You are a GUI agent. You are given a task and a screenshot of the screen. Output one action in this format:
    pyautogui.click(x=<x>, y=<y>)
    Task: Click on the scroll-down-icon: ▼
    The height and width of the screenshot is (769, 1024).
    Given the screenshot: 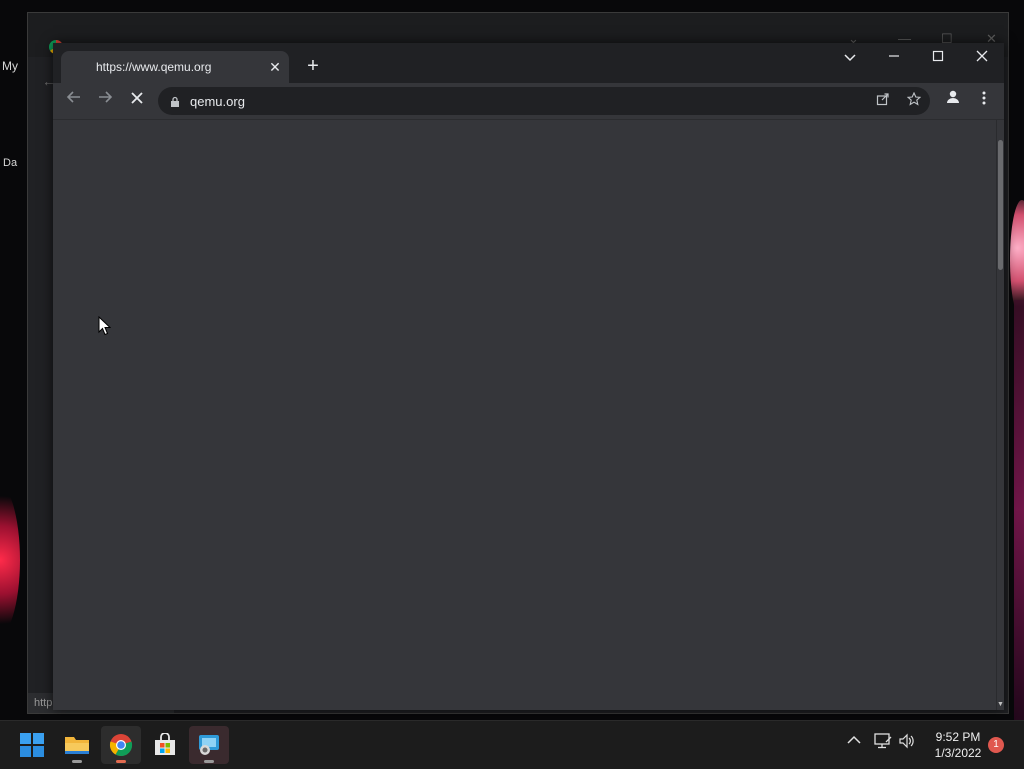 What is the action you would take?
    pyautogui.click(x=1000, y=704)
    